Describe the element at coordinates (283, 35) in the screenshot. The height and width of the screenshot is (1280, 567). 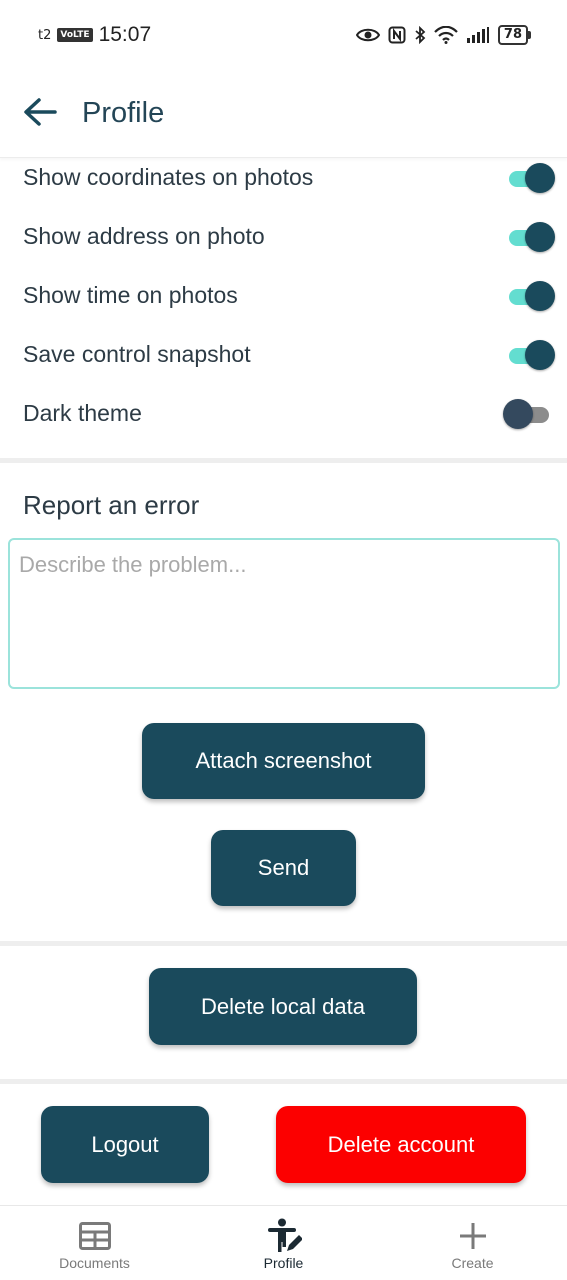
I see `status-bar: t2 VoLTE 15:07 78` at that location.